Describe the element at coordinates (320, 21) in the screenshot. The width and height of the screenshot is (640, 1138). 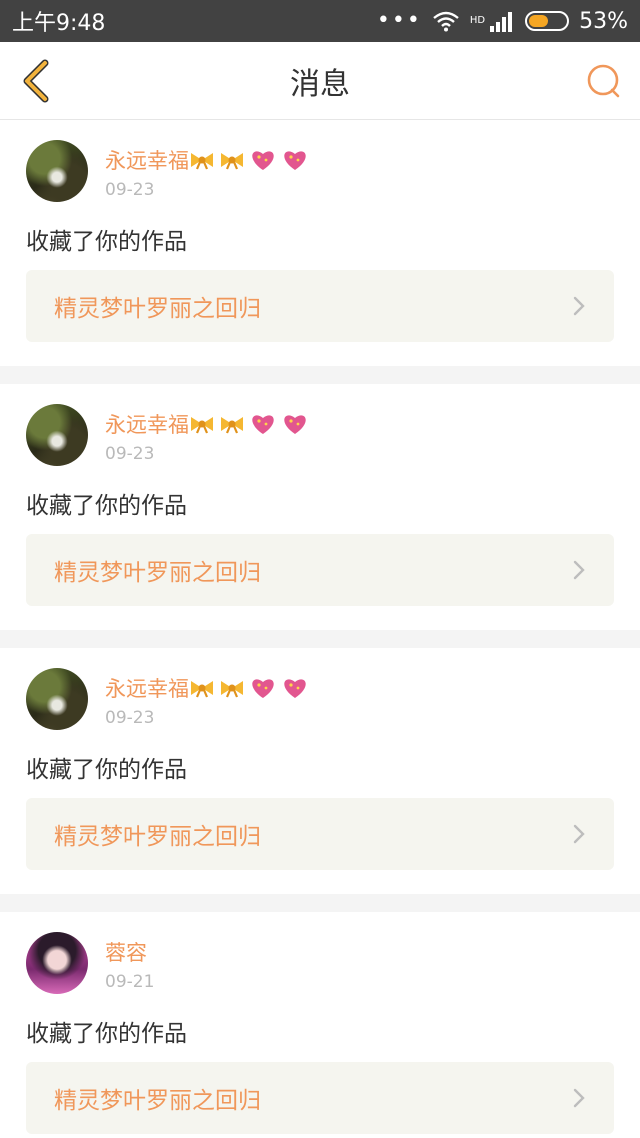
I see `status-bar: 上午9:48 ••• HD 53%` at that location.